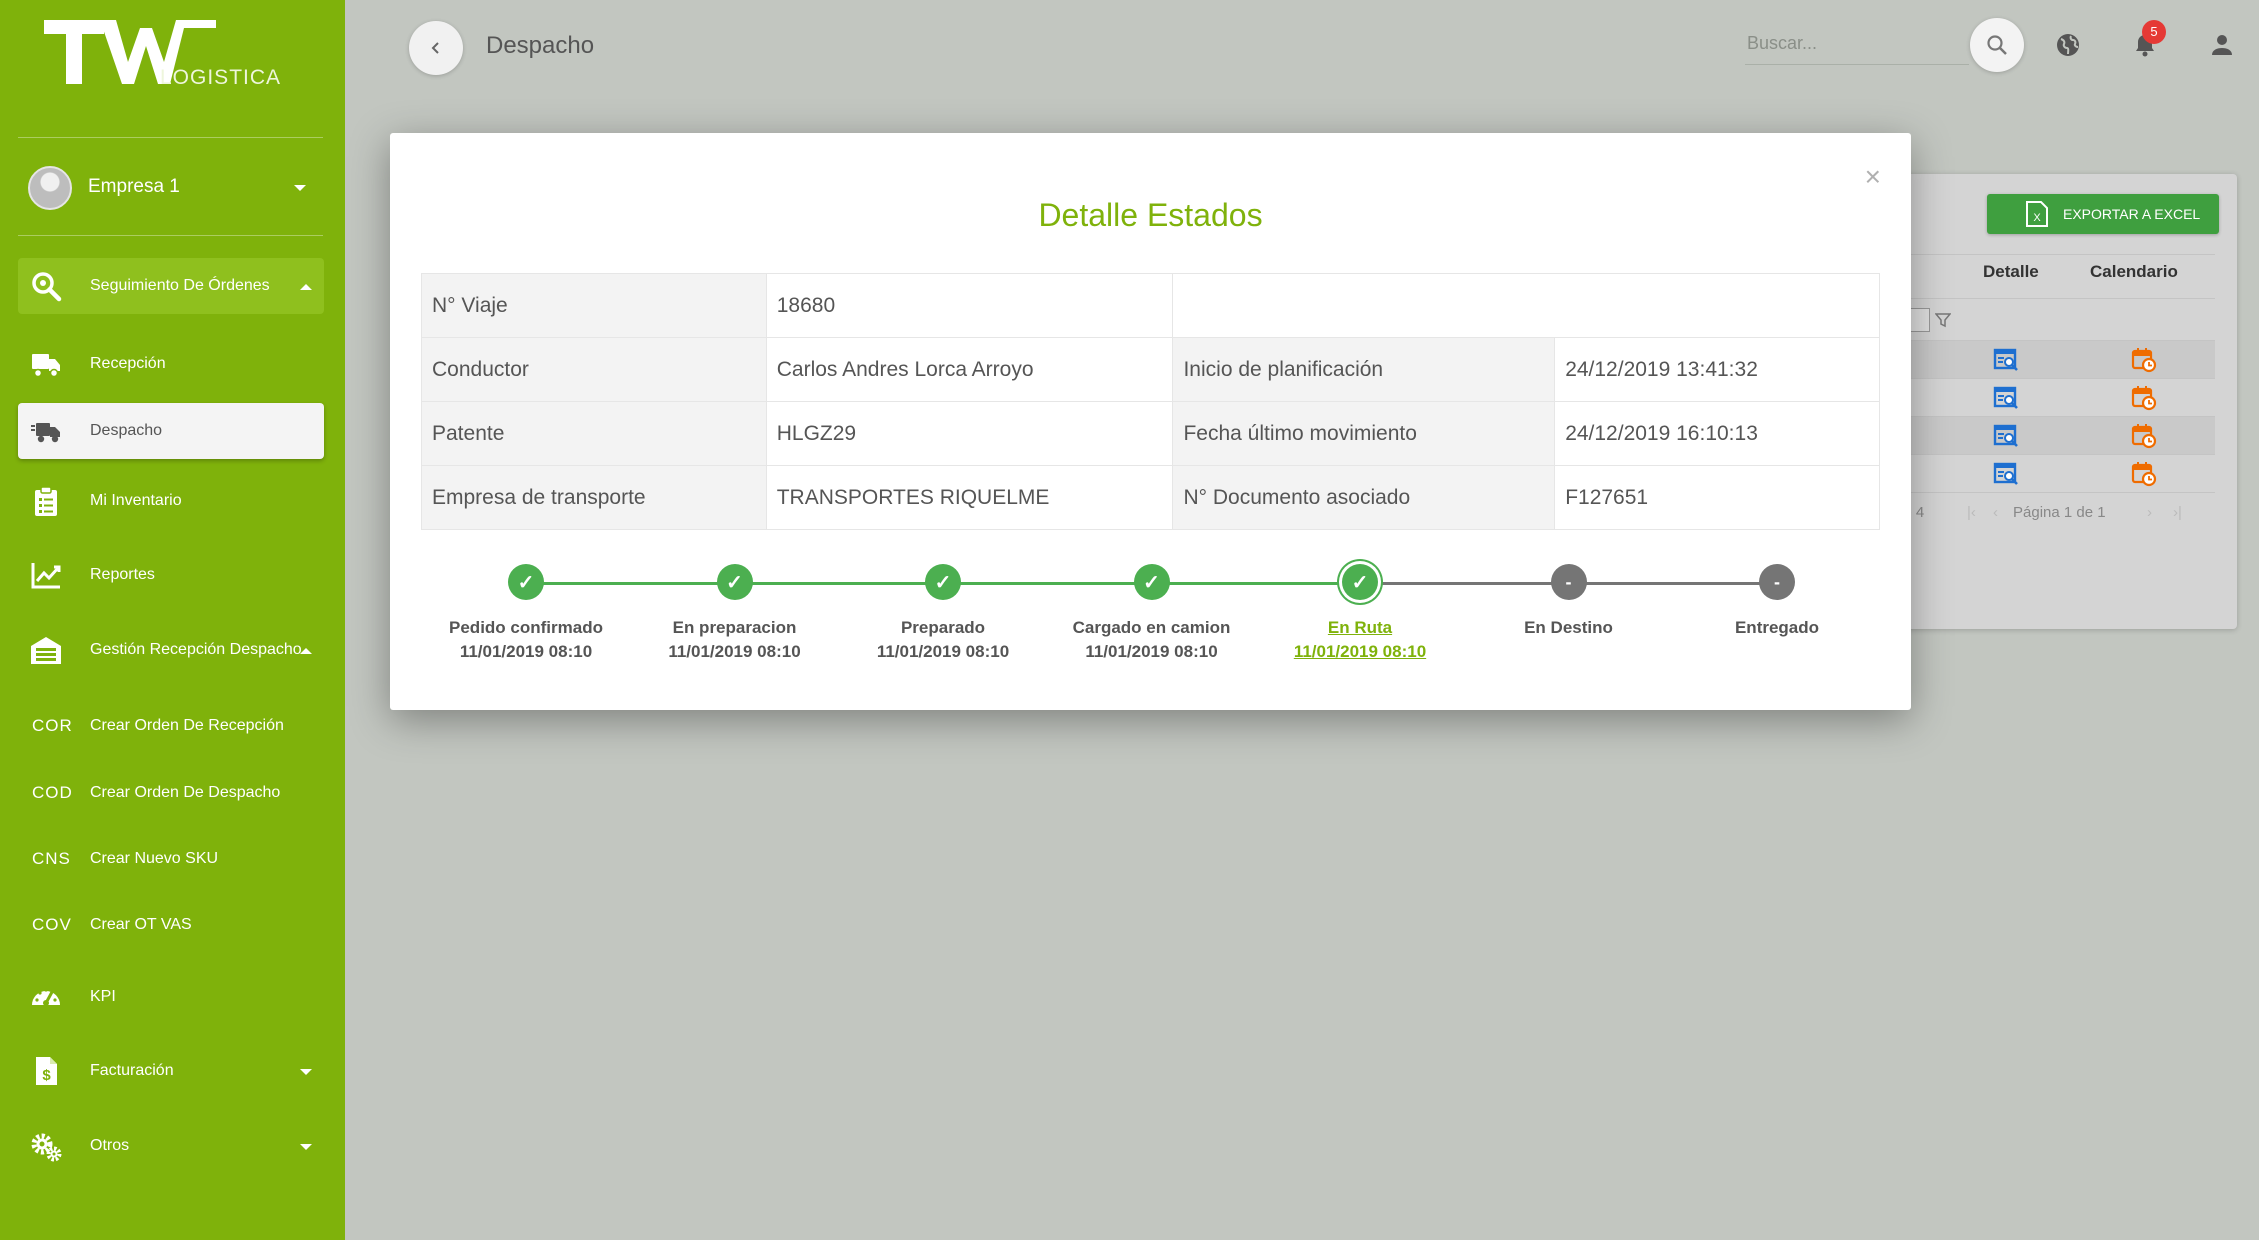  Describe the element at coordinates (1777, 601) in the screenshot. I see `status-step: - Entregado` at that location.